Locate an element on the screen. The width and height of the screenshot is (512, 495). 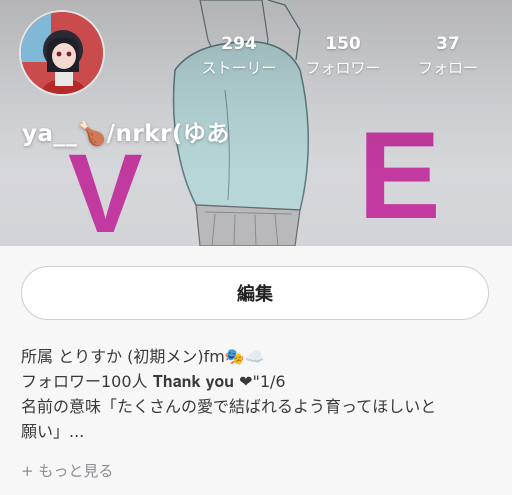
stat-followers: 150 フォロワー is located at coordinates (343, 56).